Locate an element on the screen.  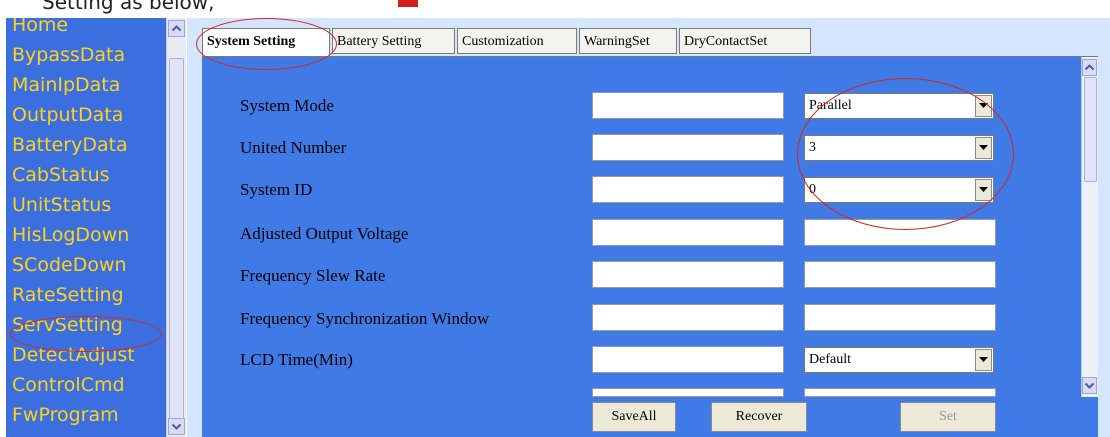
recover-button: Recover is located at coordinates (759, 417).